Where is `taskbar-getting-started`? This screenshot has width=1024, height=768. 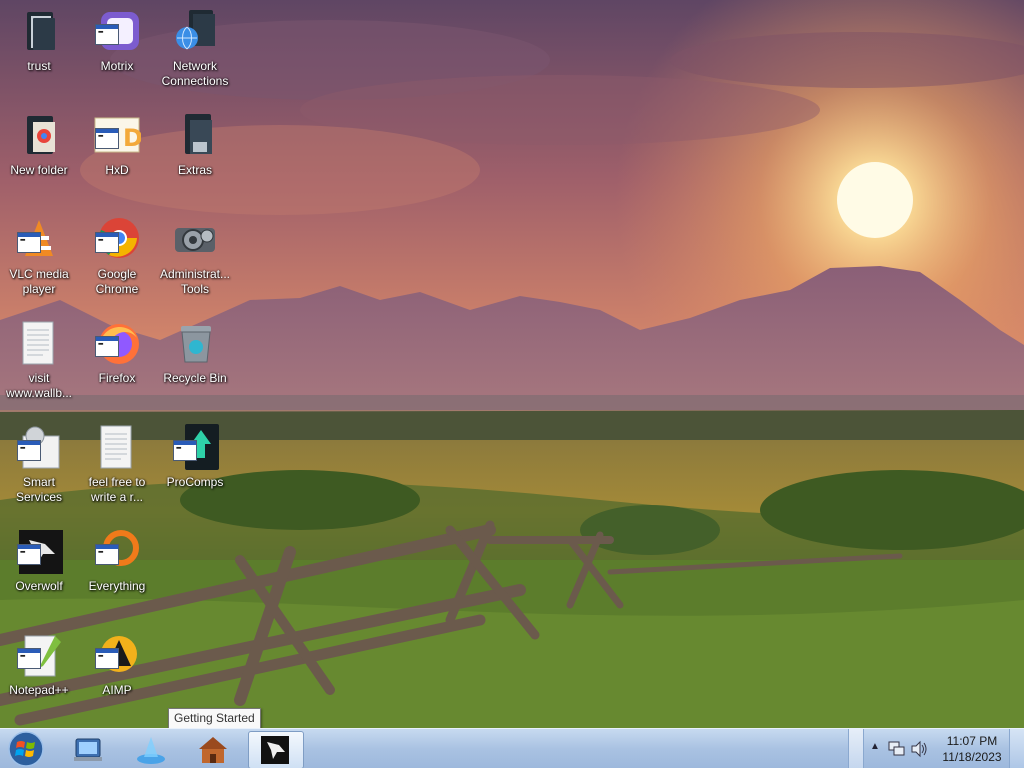 taskbar-getting-started is located at coordinates (89, 749).